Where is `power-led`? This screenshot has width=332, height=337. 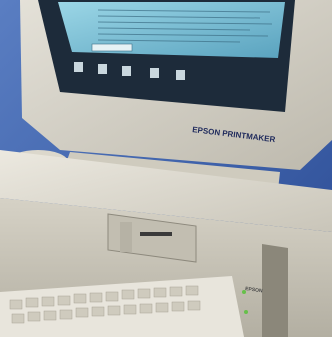 power-led is located at coordinates (244, 292).